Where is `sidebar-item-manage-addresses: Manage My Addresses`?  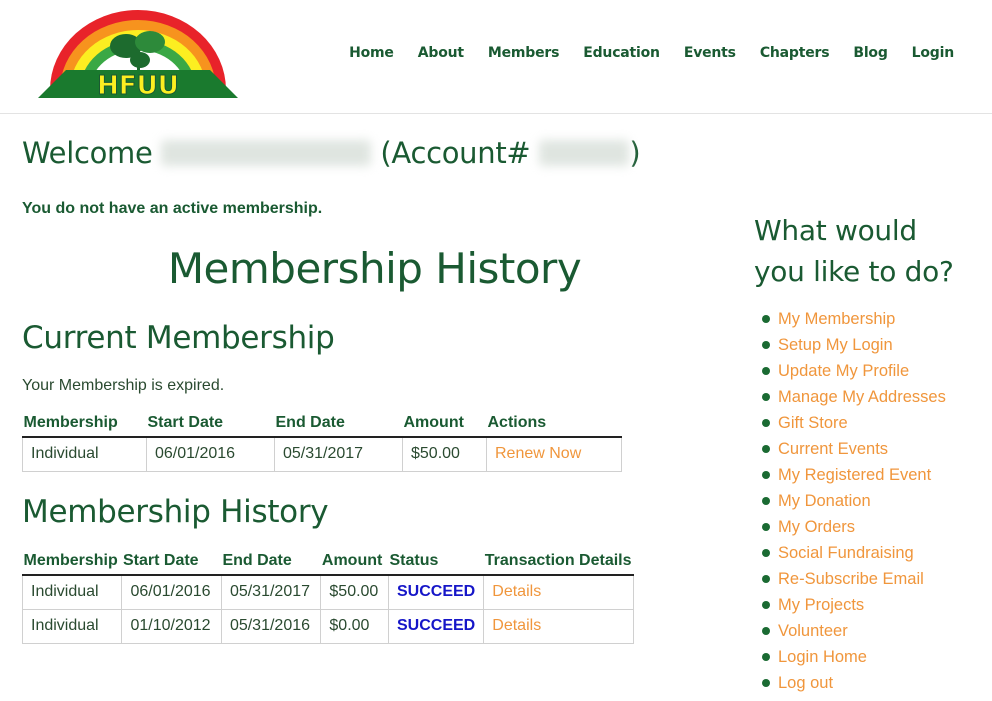 sidebar-item-manage-addresses: Manage My Addresses is located at coordinates (873, 397).